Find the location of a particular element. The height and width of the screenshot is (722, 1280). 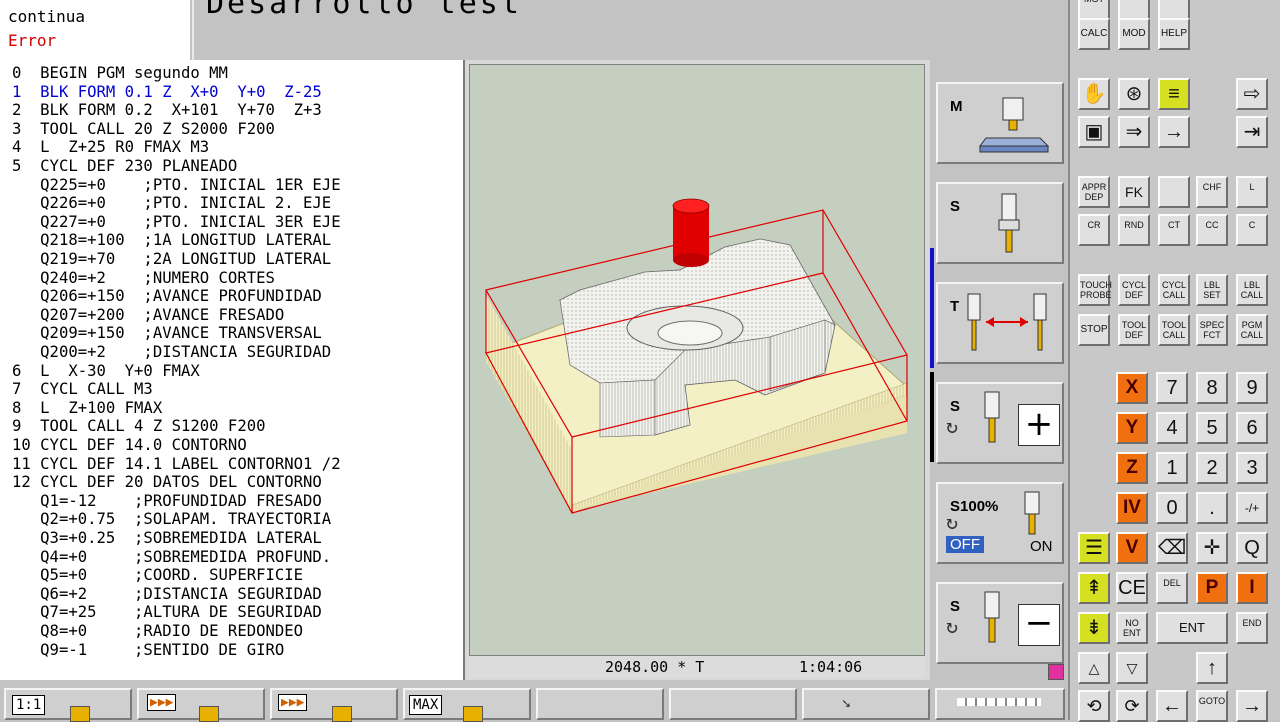

key-backspace-icon: ⌫ is located at coordinates (1172, 548).